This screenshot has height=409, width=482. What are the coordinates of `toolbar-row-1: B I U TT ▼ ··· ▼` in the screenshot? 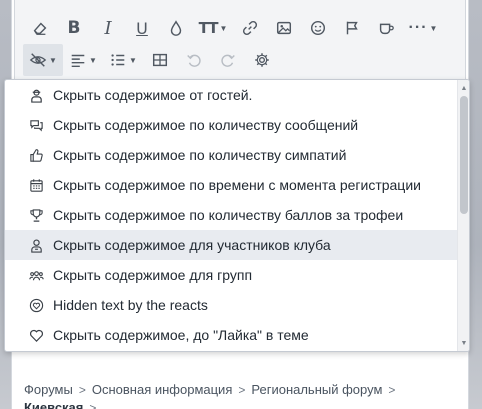 It's located at (233, 28).